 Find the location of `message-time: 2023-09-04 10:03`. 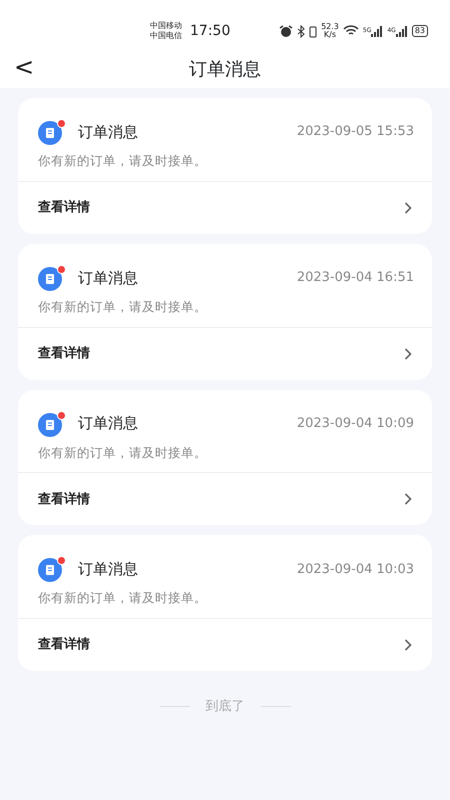

message-time: 2023-09-04 10:03 is located at coordinates (355, 569).